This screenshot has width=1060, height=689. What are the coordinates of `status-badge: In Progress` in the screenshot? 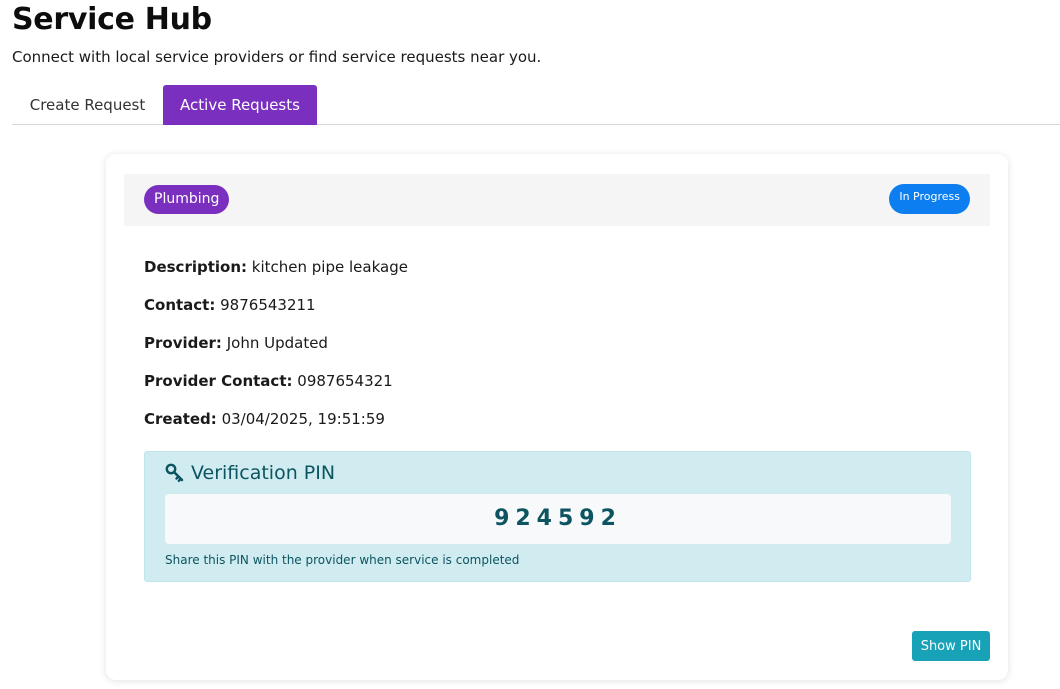 It's located at (929, 199).